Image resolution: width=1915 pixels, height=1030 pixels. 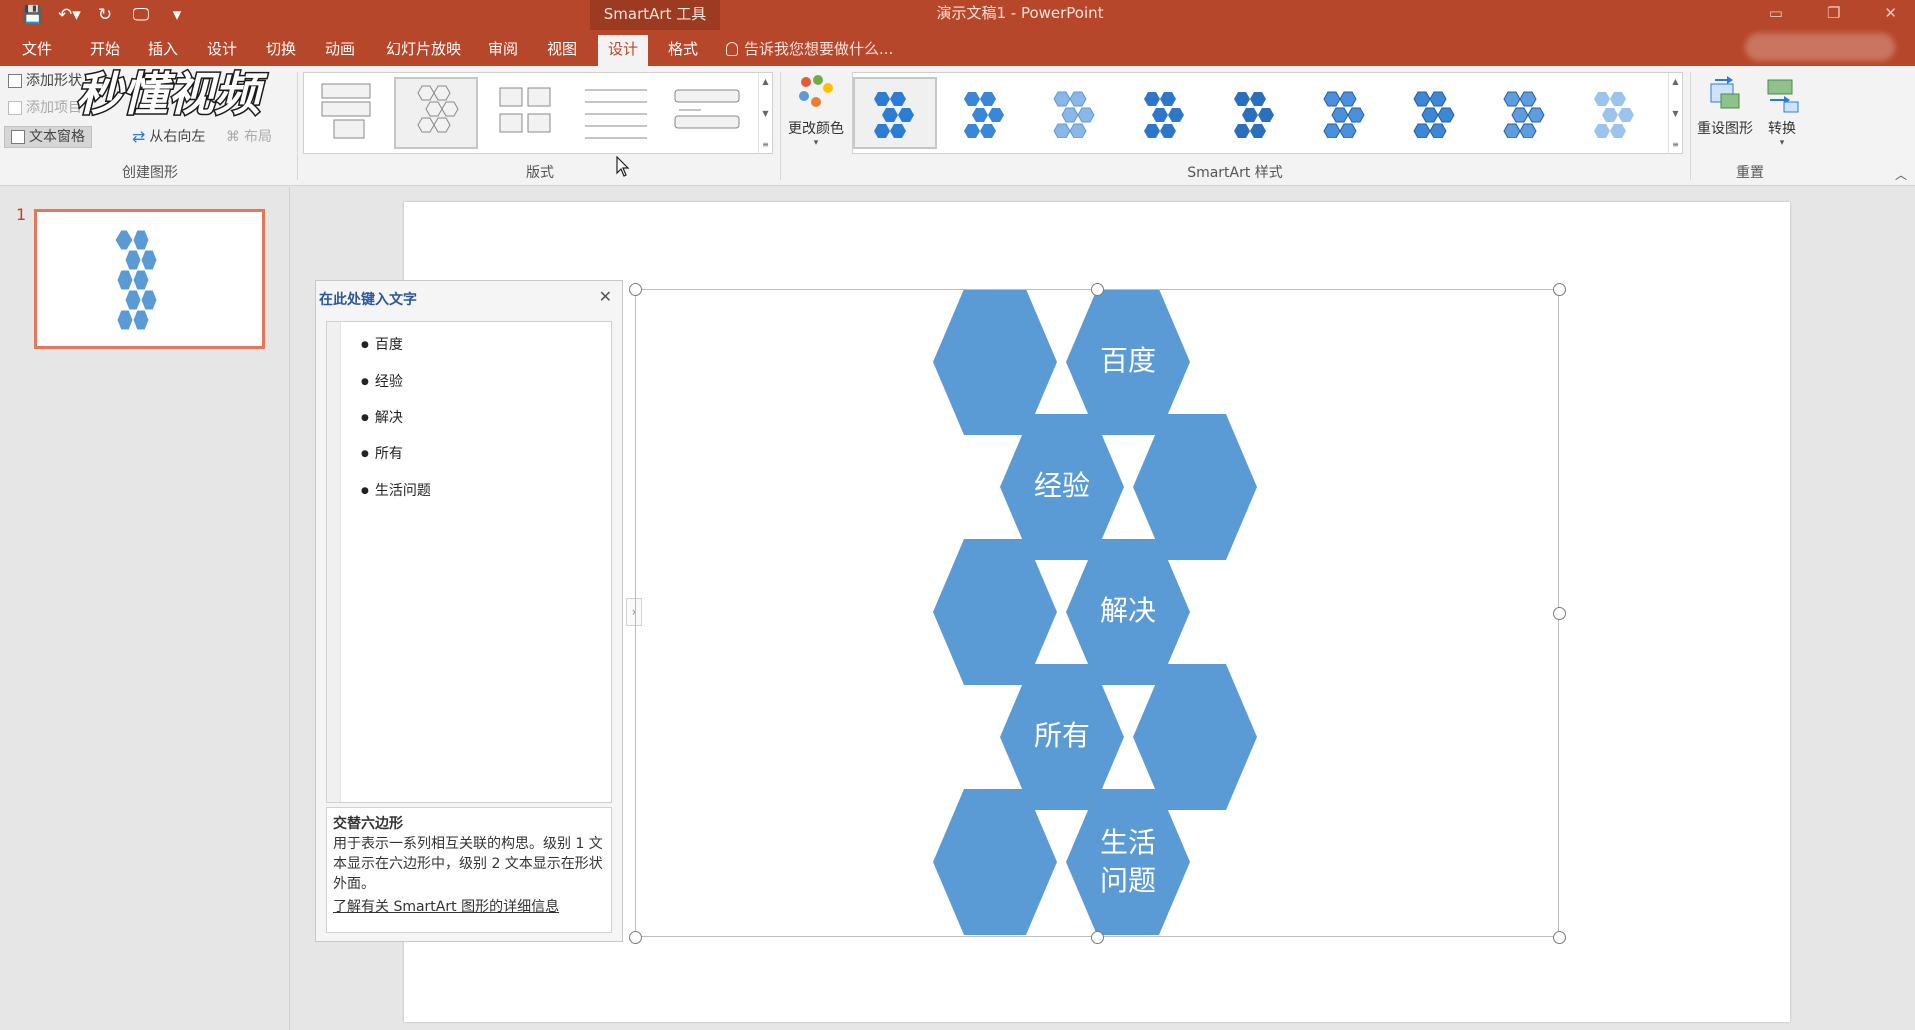 I want to click on document-title: 演示文稿1 - PowerPoint, so click(x=1020, y=13).